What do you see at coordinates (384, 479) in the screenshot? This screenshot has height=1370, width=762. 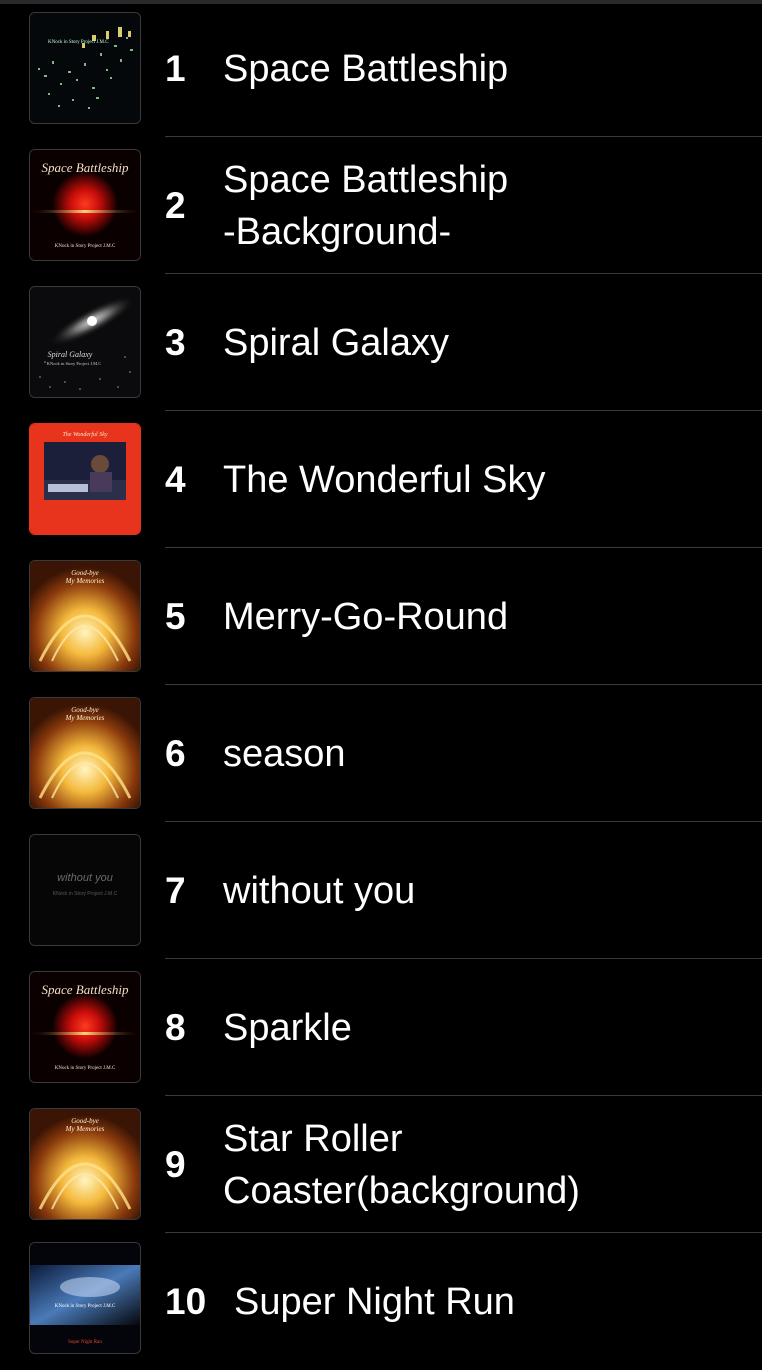 I see `track-title: The Wonderful Sky` at bounding box center [384, 479].